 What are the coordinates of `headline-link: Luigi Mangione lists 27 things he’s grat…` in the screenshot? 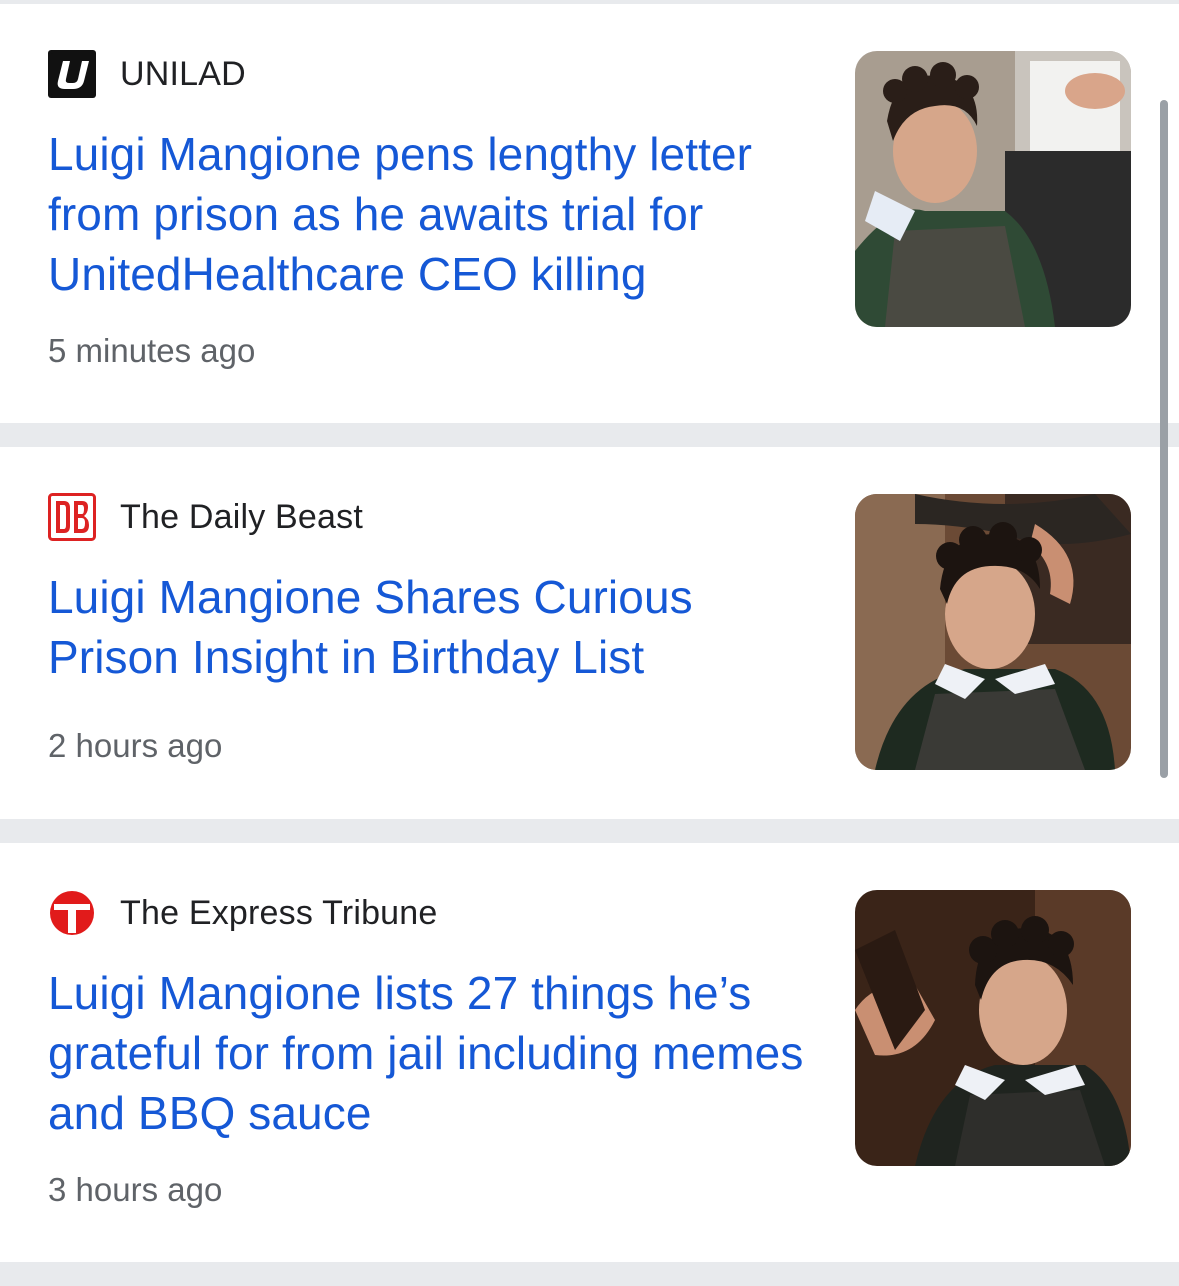 It's located at (433, 1053).